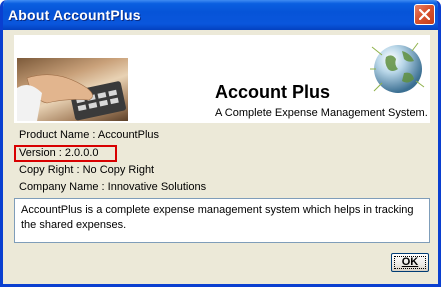 The image size is (441, 287). Describe the element at coordinates (220, 15) in the screenshot. I see `title-bar: About AccountPlus` at that location.